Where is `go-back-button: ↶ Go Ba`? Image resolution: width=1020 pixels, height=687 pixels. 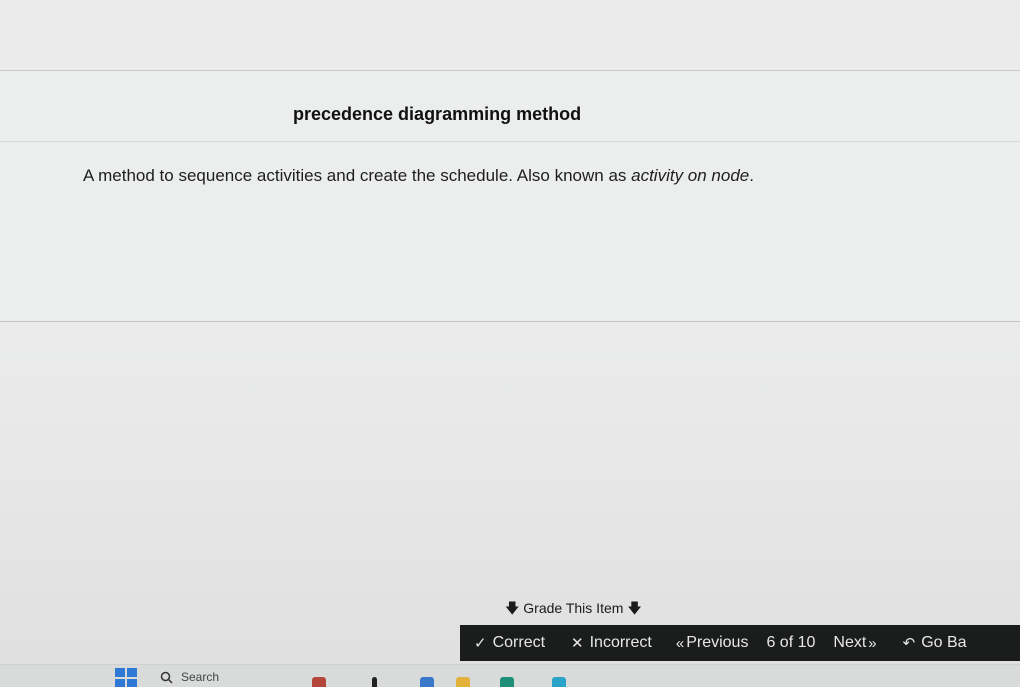 go-back-button: ↶ Go Ba is located at coordinates (935, 643).